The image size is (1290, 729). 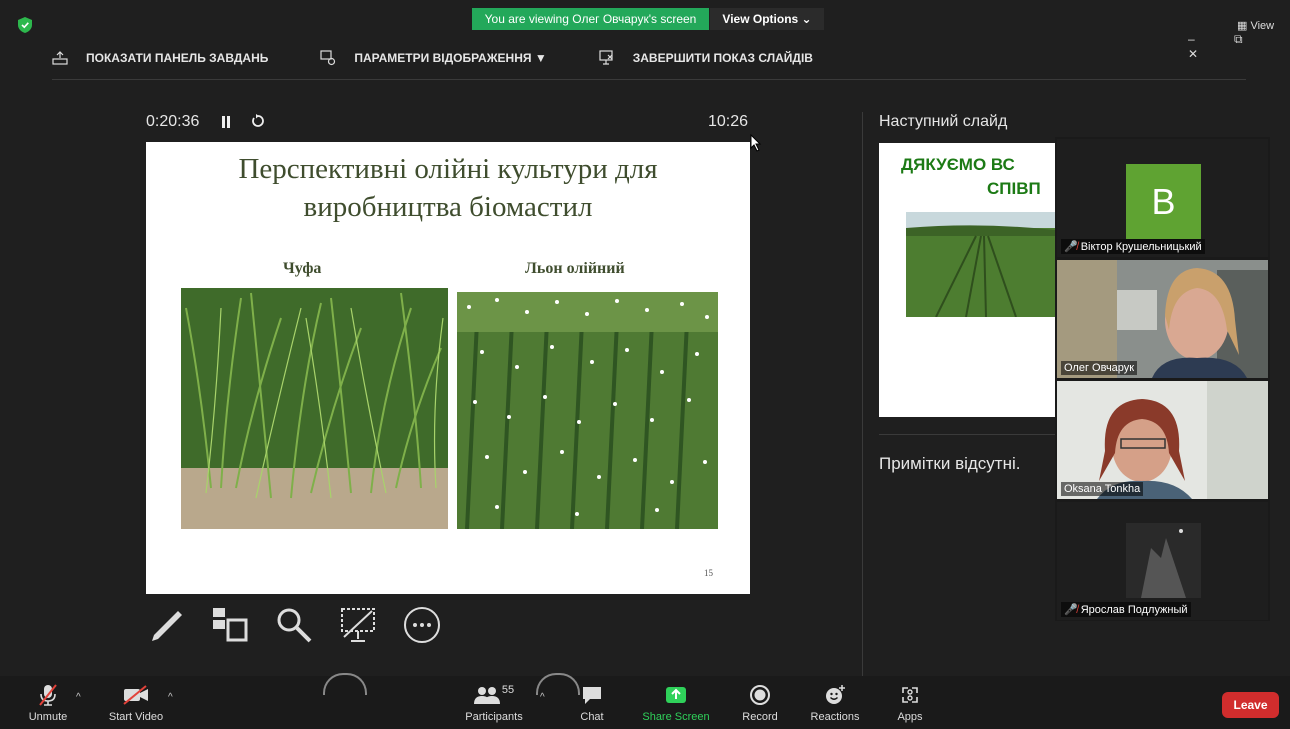 I want to click on record-button: Record, so click(x=760, y=703).